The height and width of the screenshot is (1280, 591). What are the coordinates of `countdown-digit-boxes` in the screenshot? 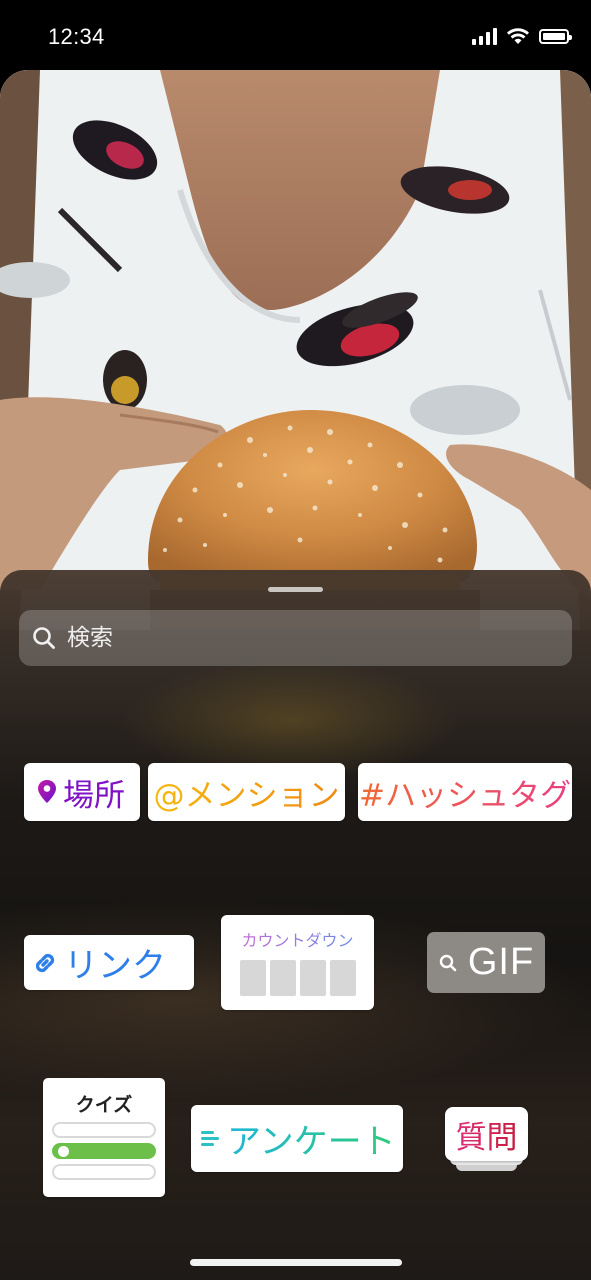 It's located at (297, 978).